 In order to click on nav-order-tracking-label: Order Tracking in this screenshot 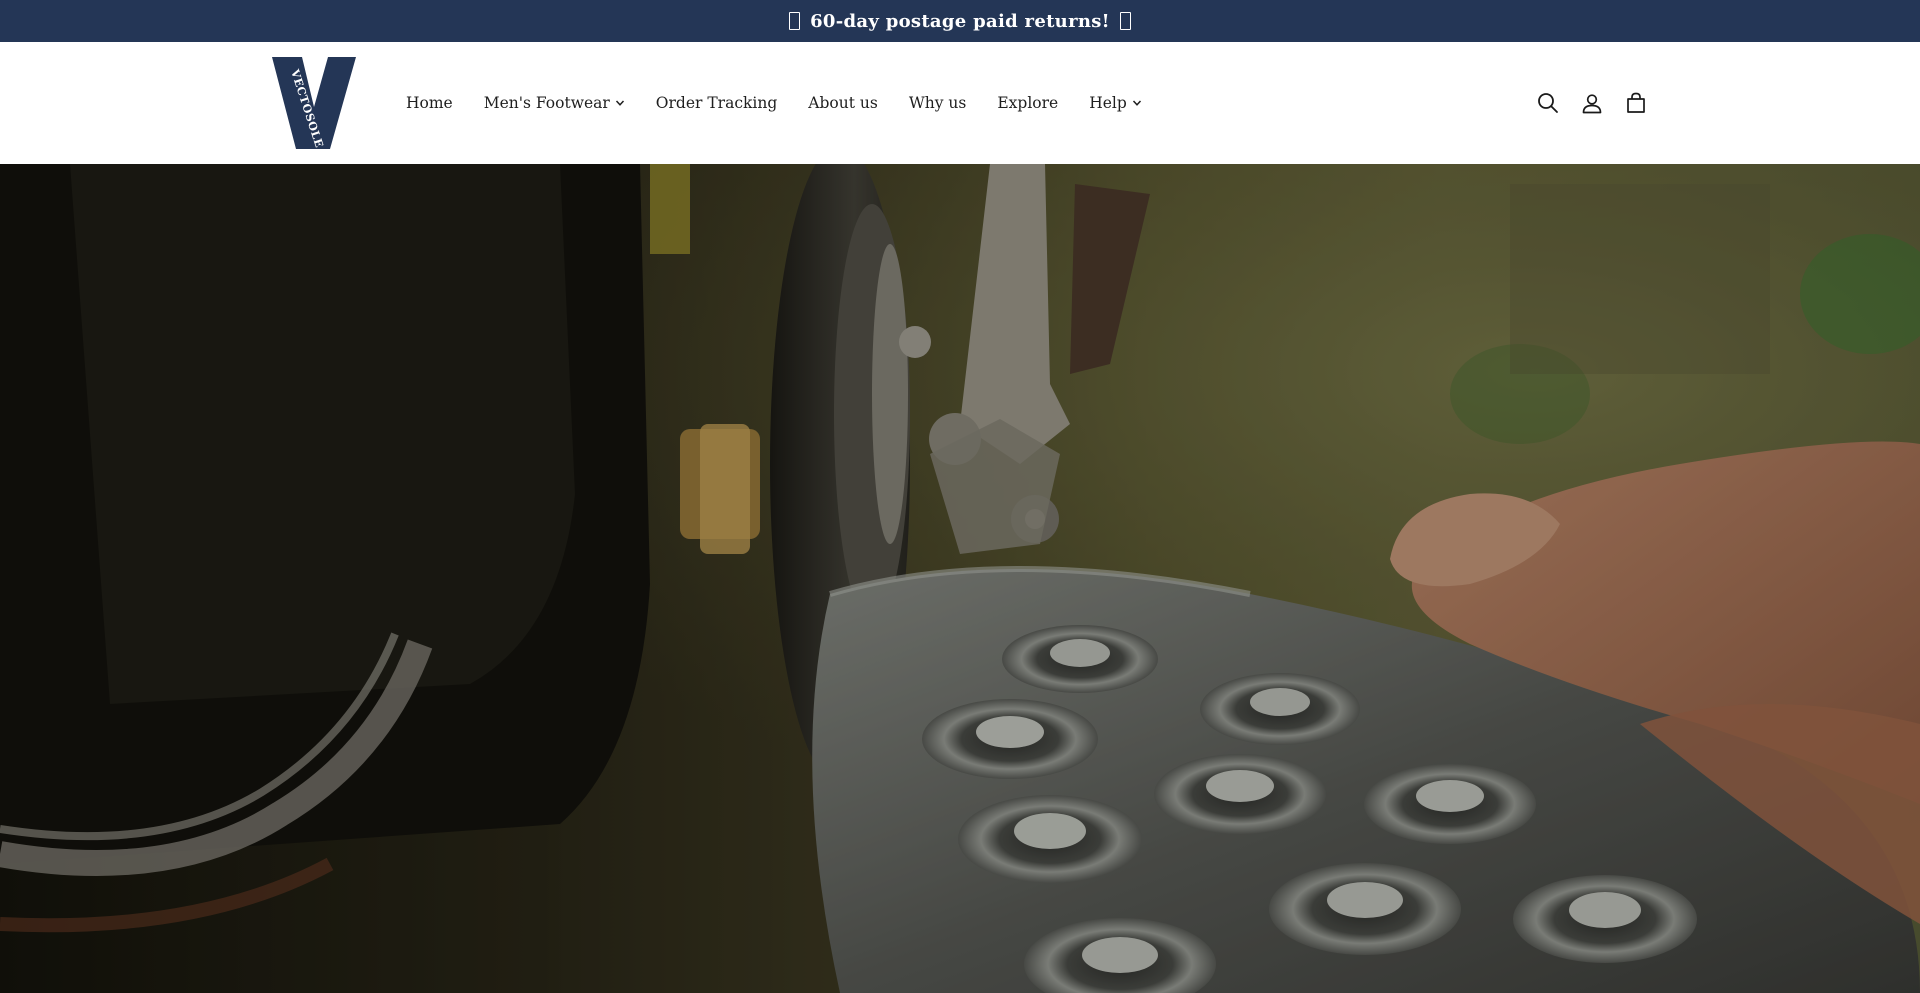, I will do `click(716, 103)`.